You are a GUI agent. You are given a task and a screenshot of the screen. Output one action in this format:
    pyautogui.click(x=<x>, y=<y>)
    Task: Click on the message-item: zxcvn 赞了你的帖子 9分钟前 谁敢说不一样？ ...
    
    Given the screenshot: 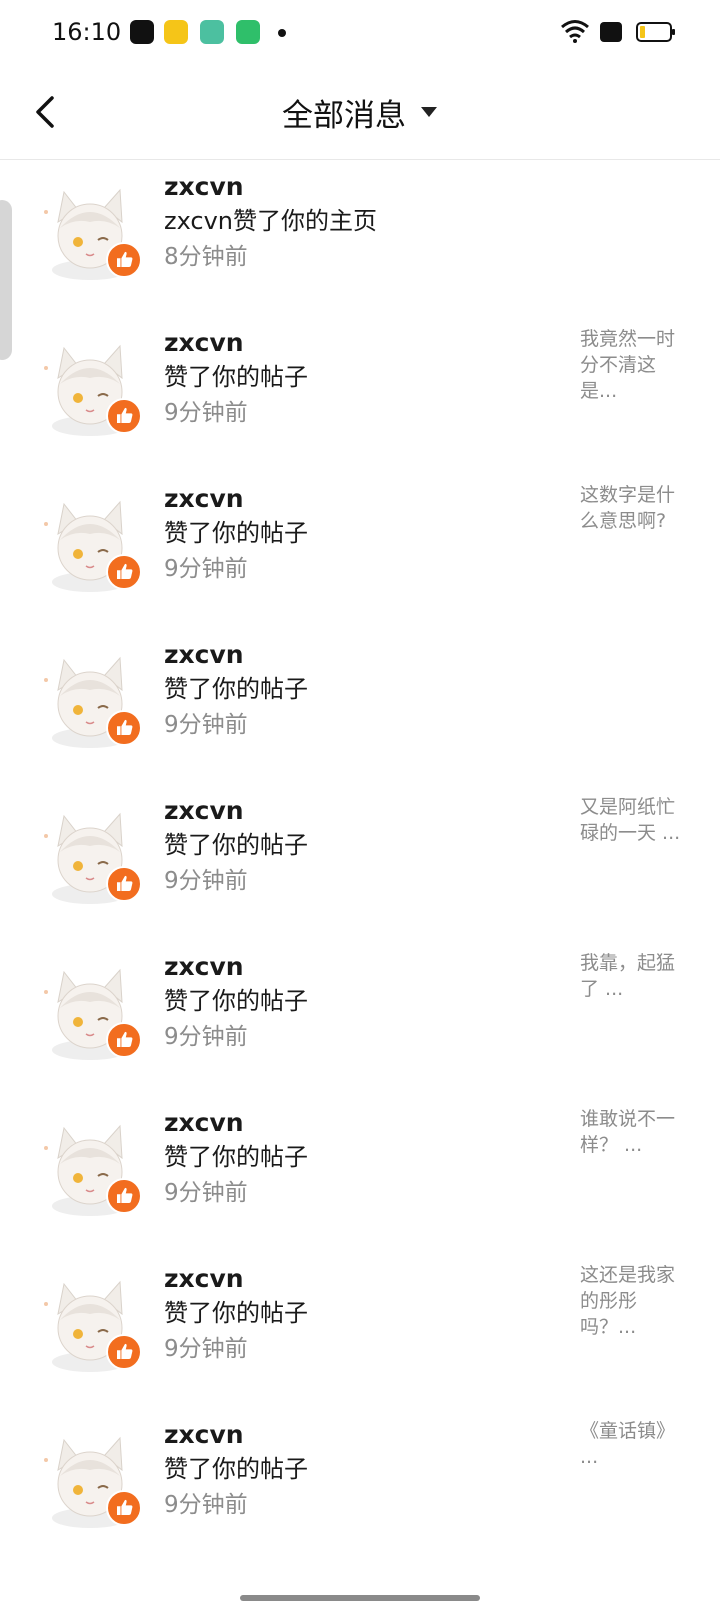 What is the action you would take?
    pyautogui.click(x=360, y=1184)
    